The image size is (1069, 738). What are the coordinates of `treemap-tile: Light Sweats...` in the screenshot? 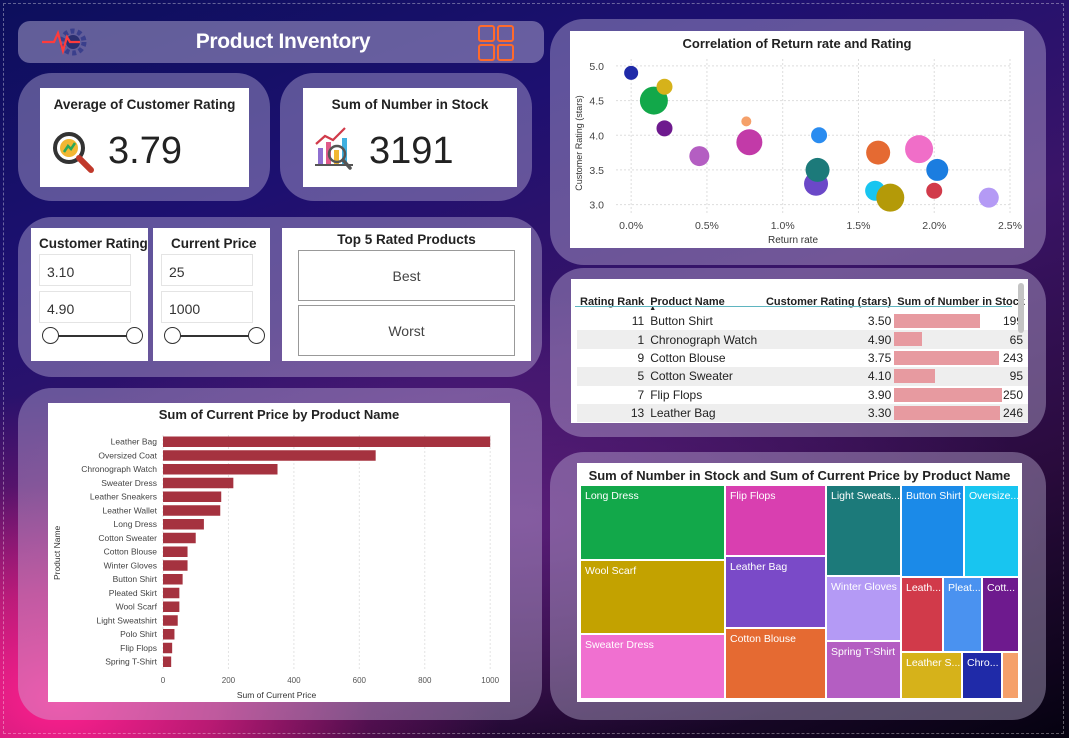 It's located at (863, 530).